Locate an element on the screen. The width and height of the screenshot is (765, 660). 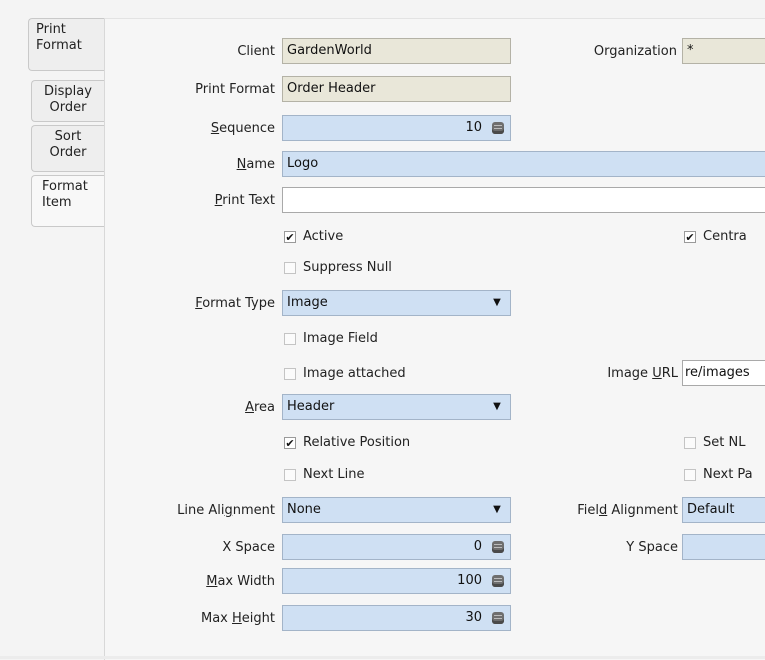
max-height-label-mnemonic: H is located at coordinates (237, 618).